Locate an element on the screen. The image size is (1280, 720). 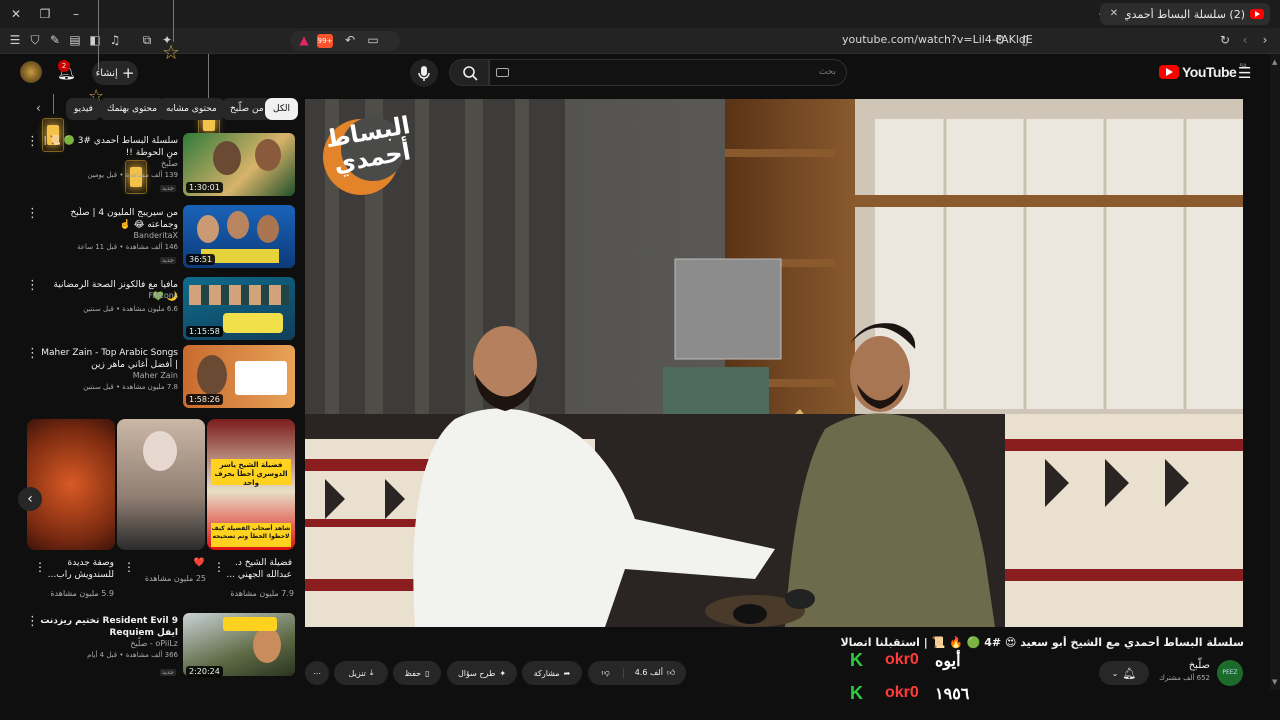
undo-icon: ↶ is located at coordinates (350, 40).